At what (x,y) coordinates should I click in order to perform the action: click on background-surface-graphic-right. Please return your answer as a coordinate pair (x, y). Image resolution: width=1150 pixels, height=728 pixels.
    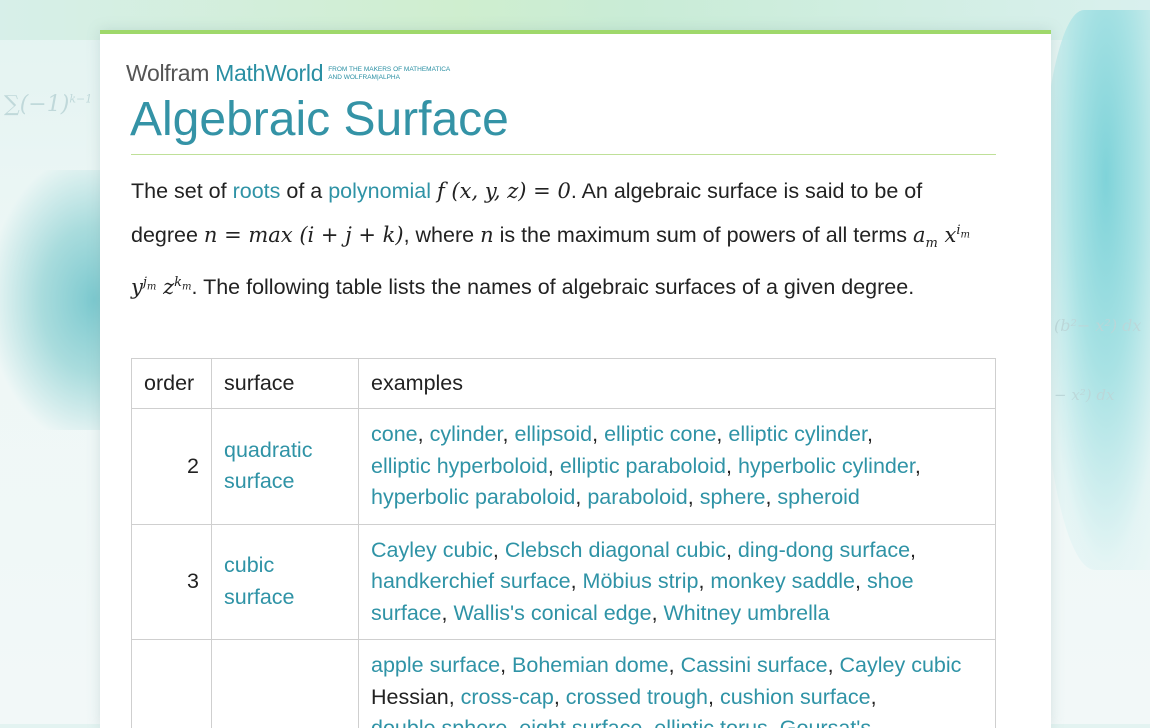
    Looking at the image, I should click on (1095, 290).